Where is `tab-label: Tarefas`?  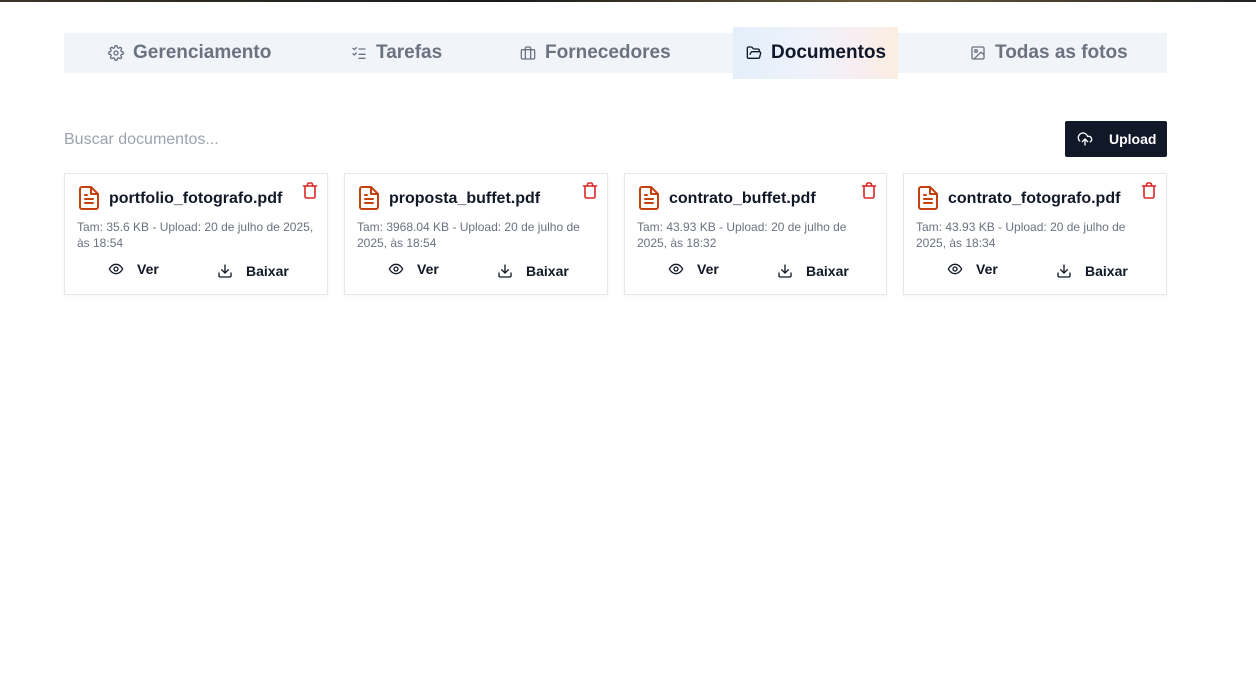 tab-label: Tarefas is located at coordinates (409, 52).